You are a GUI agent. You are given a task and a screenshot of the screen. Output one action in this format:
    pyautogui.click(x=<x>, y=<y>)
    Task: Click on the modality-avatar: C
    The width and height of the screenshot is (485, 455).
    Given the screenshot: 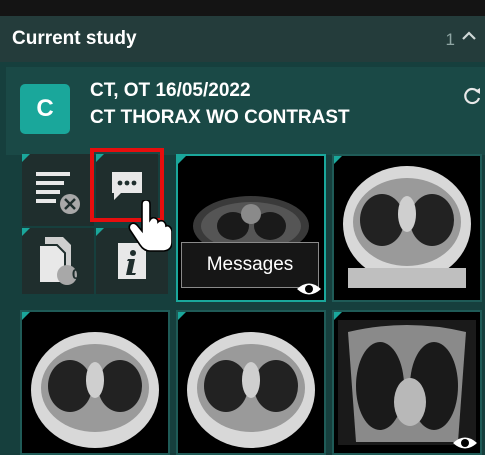 What is the action you would take?
    pyautogui.click(x=45, y=109)
    